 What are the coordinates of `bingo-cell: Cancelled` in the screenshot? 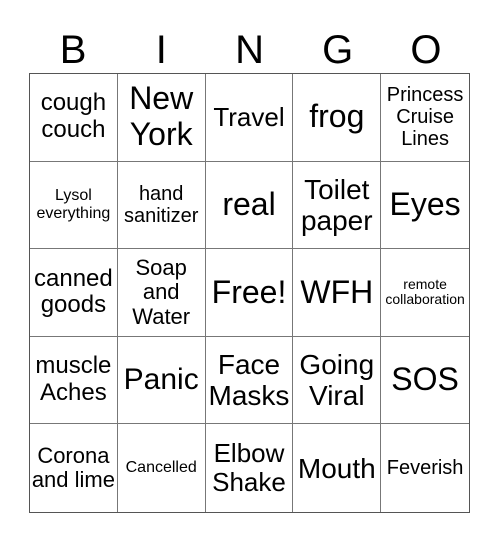 It's located at (162, 468).